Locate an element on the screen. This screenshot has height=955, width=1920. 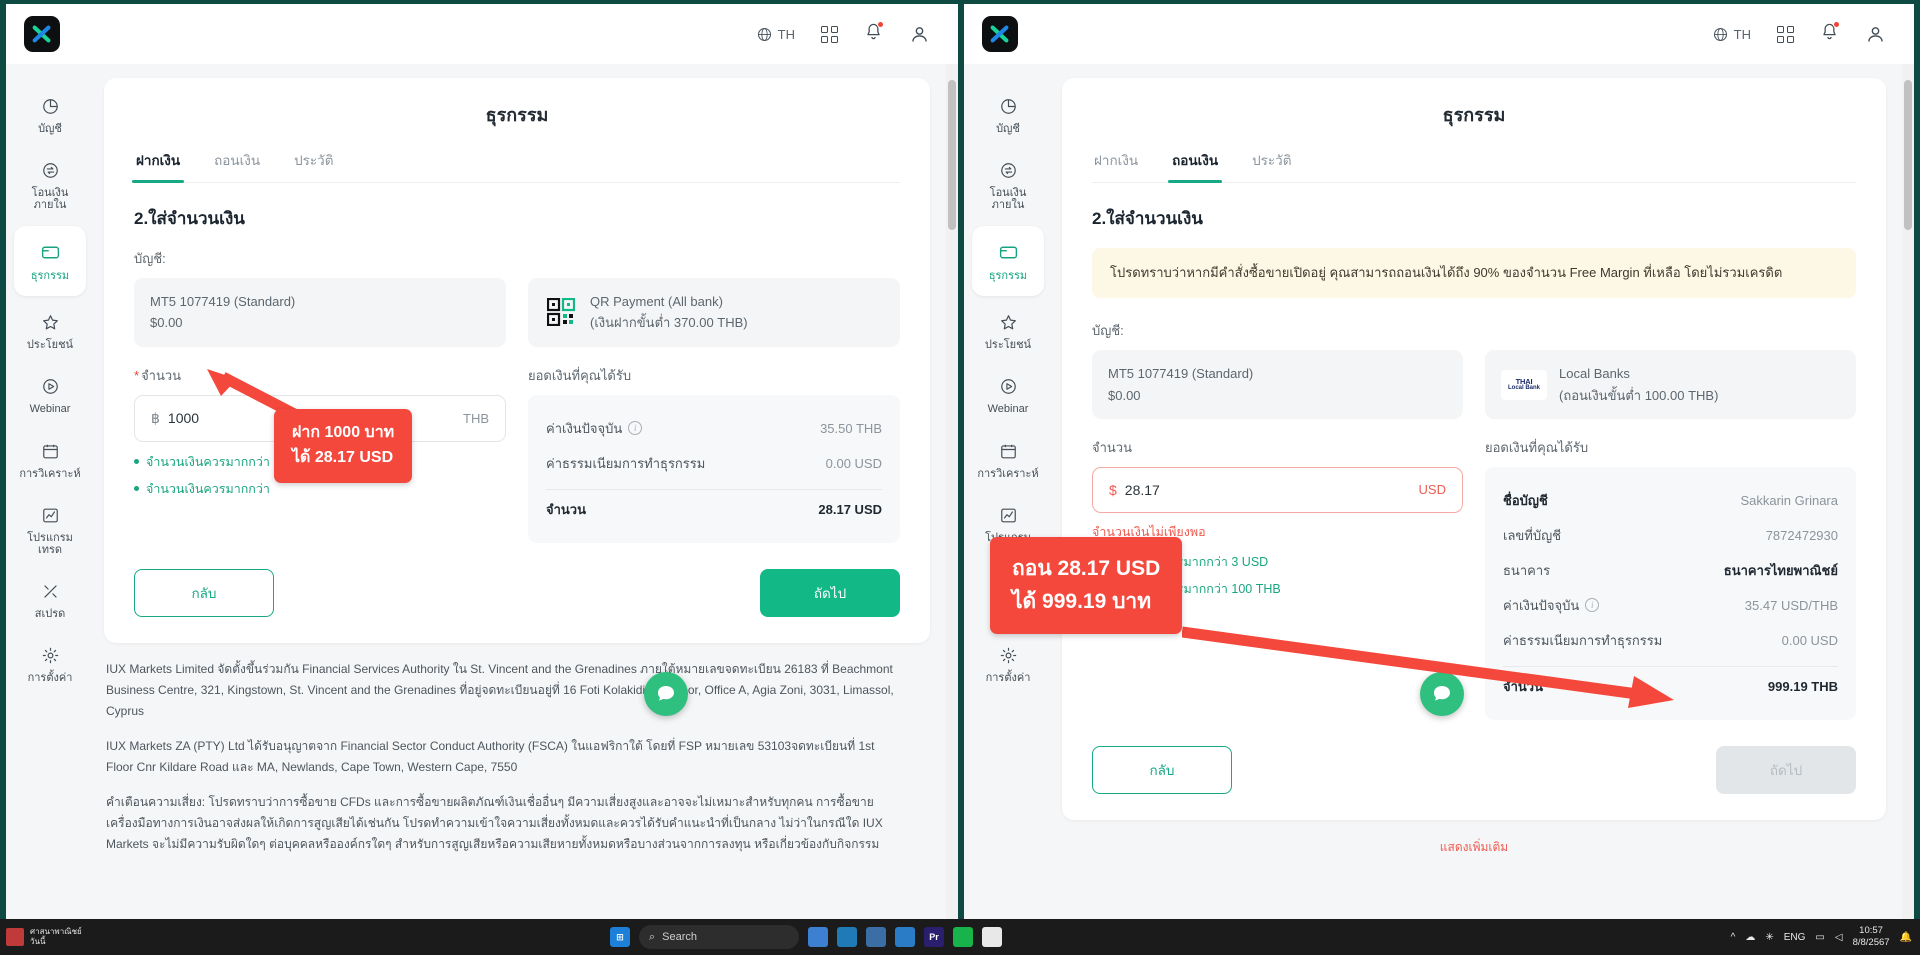
weather-icon is located at coordinates (818, 937).